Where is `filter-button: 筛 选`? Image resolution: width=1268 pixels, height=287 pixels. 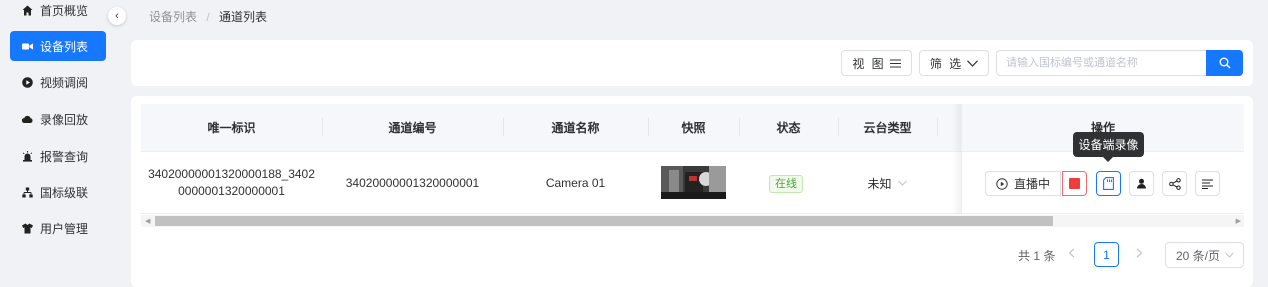
filter-button: 筛 选 is located at coordinates (954, 63).